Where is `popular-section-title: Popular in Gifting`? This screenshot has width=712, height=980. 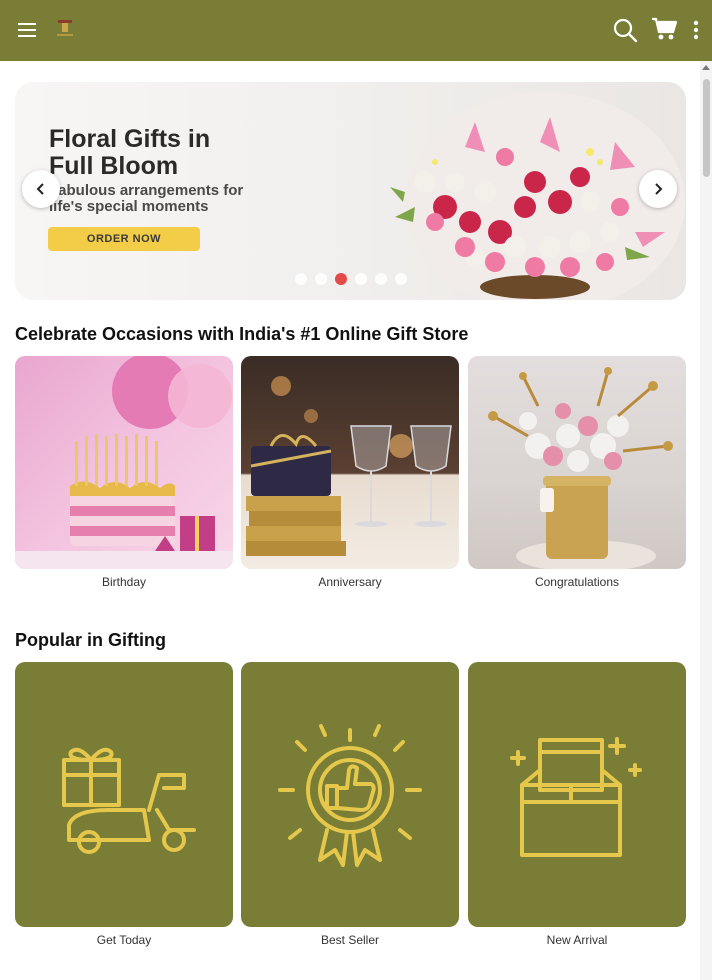 popular-section-title: Popular in Gifting is located at coordinates (90, 640).